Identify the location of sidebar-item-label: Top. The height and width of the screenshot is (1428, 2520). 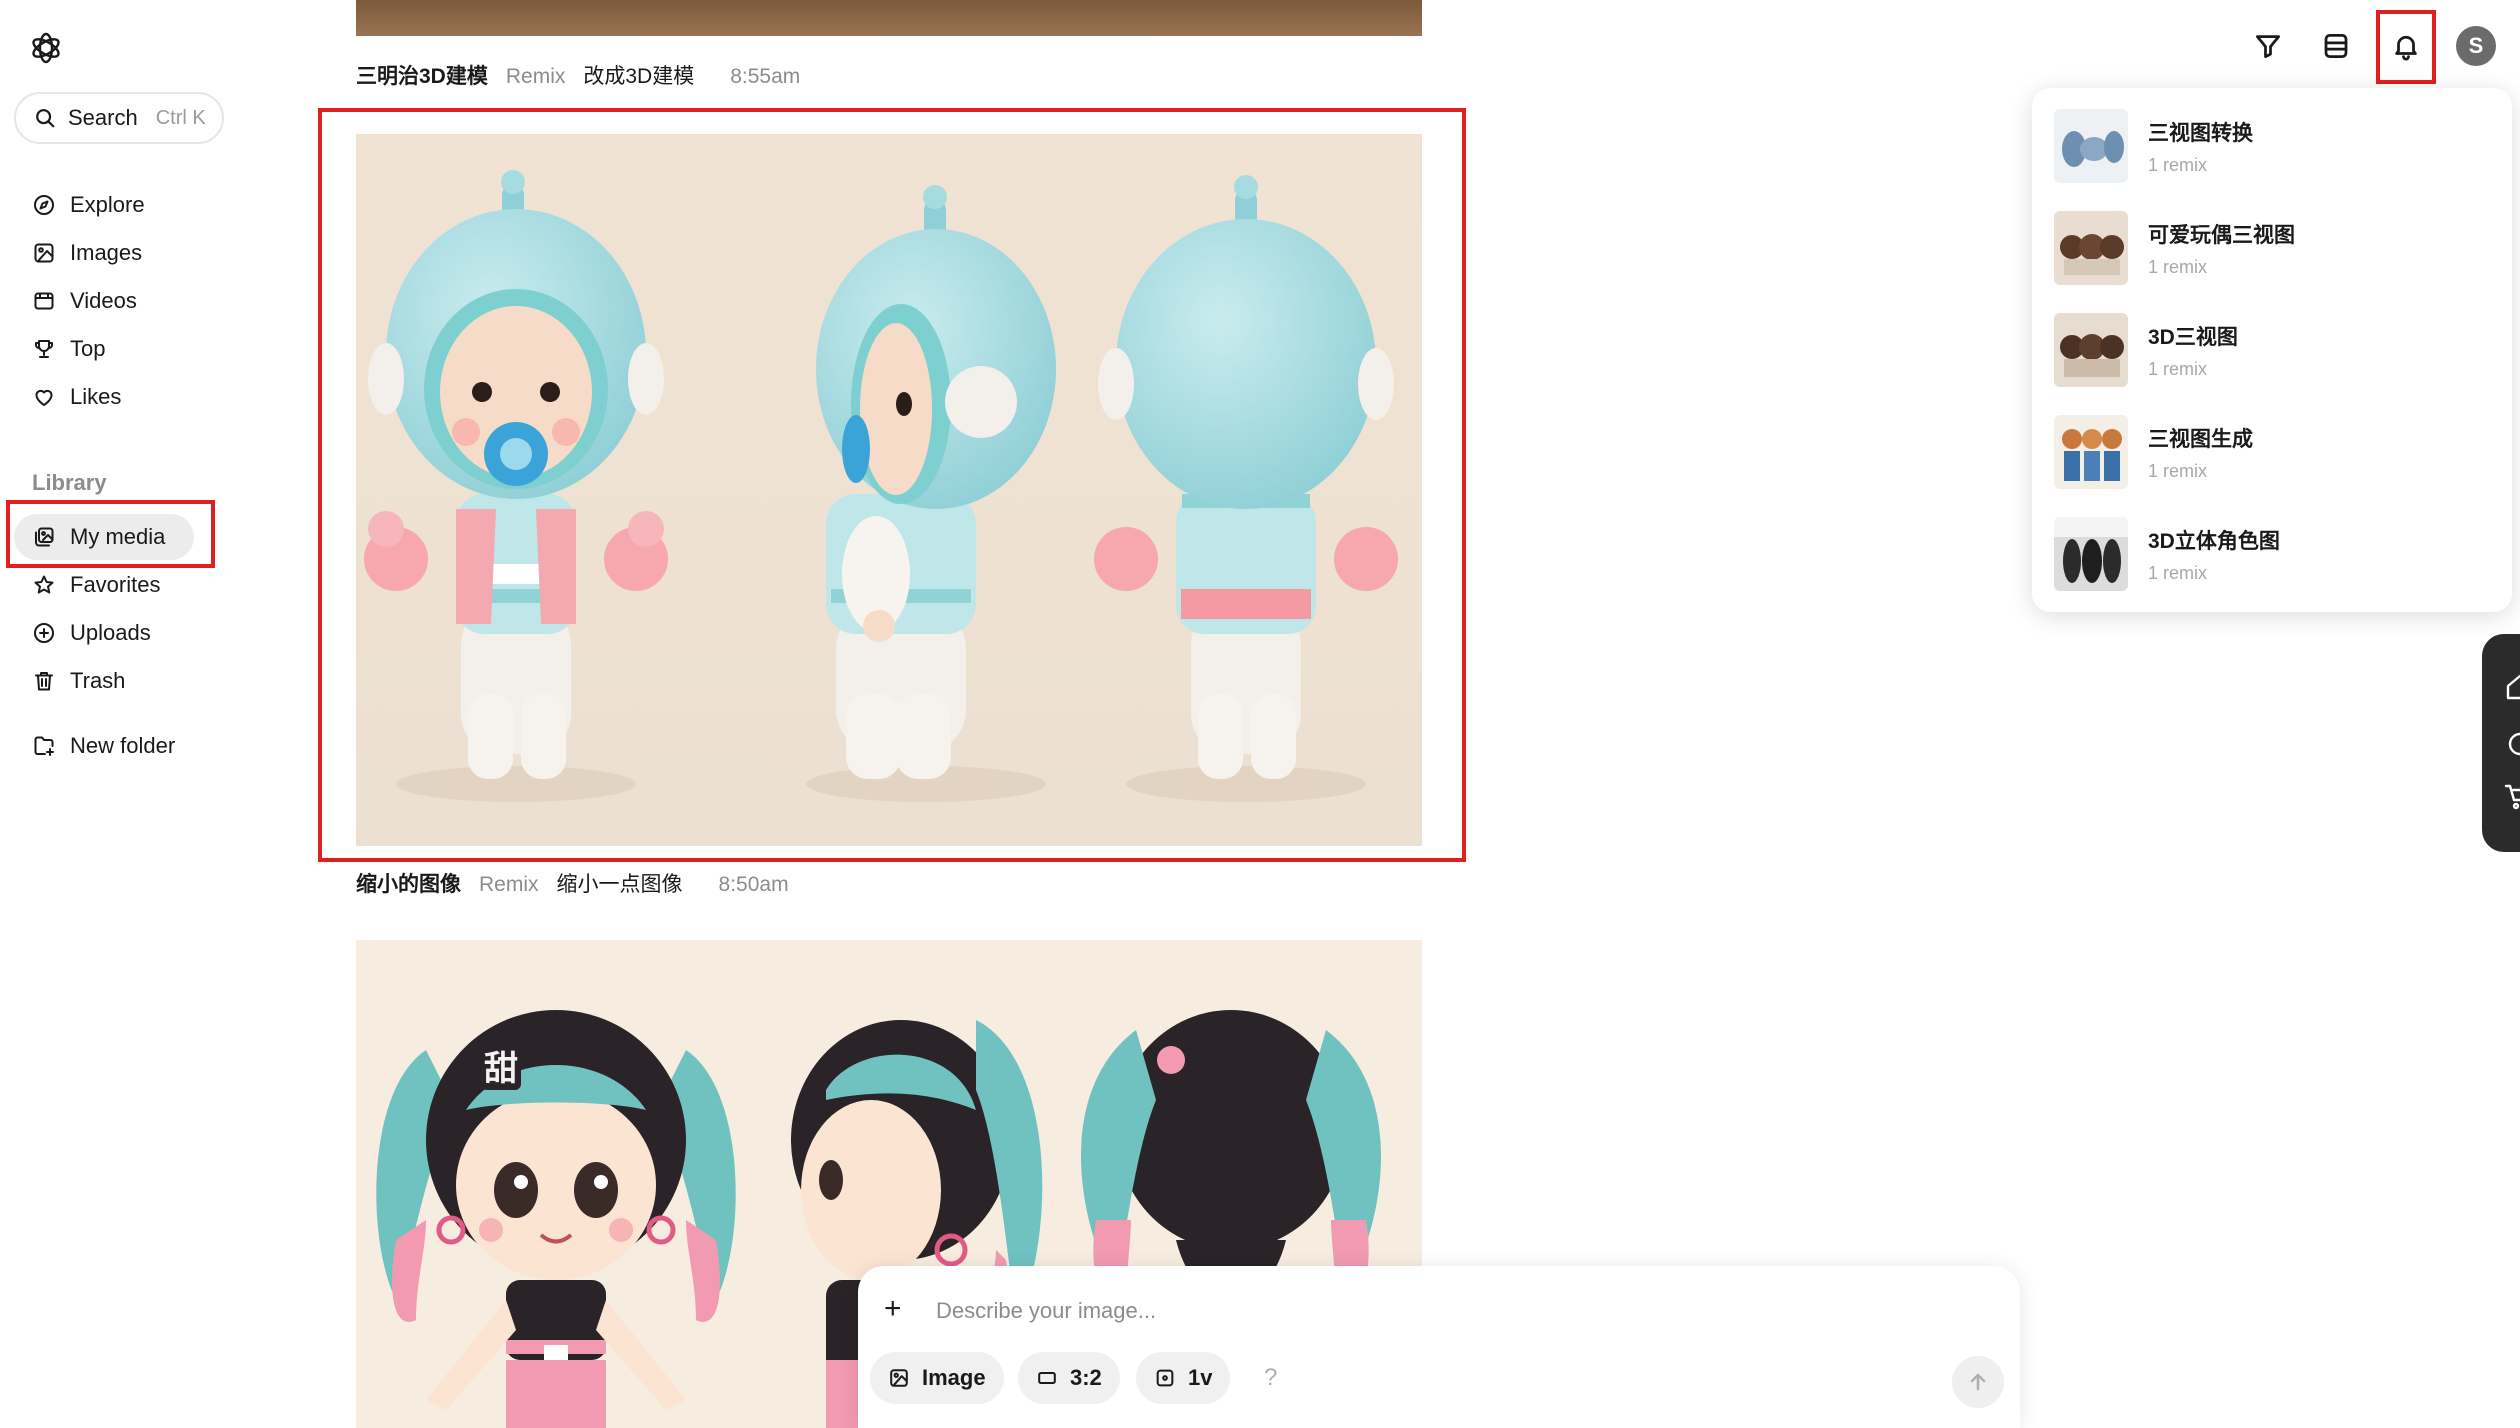
(88, 348).